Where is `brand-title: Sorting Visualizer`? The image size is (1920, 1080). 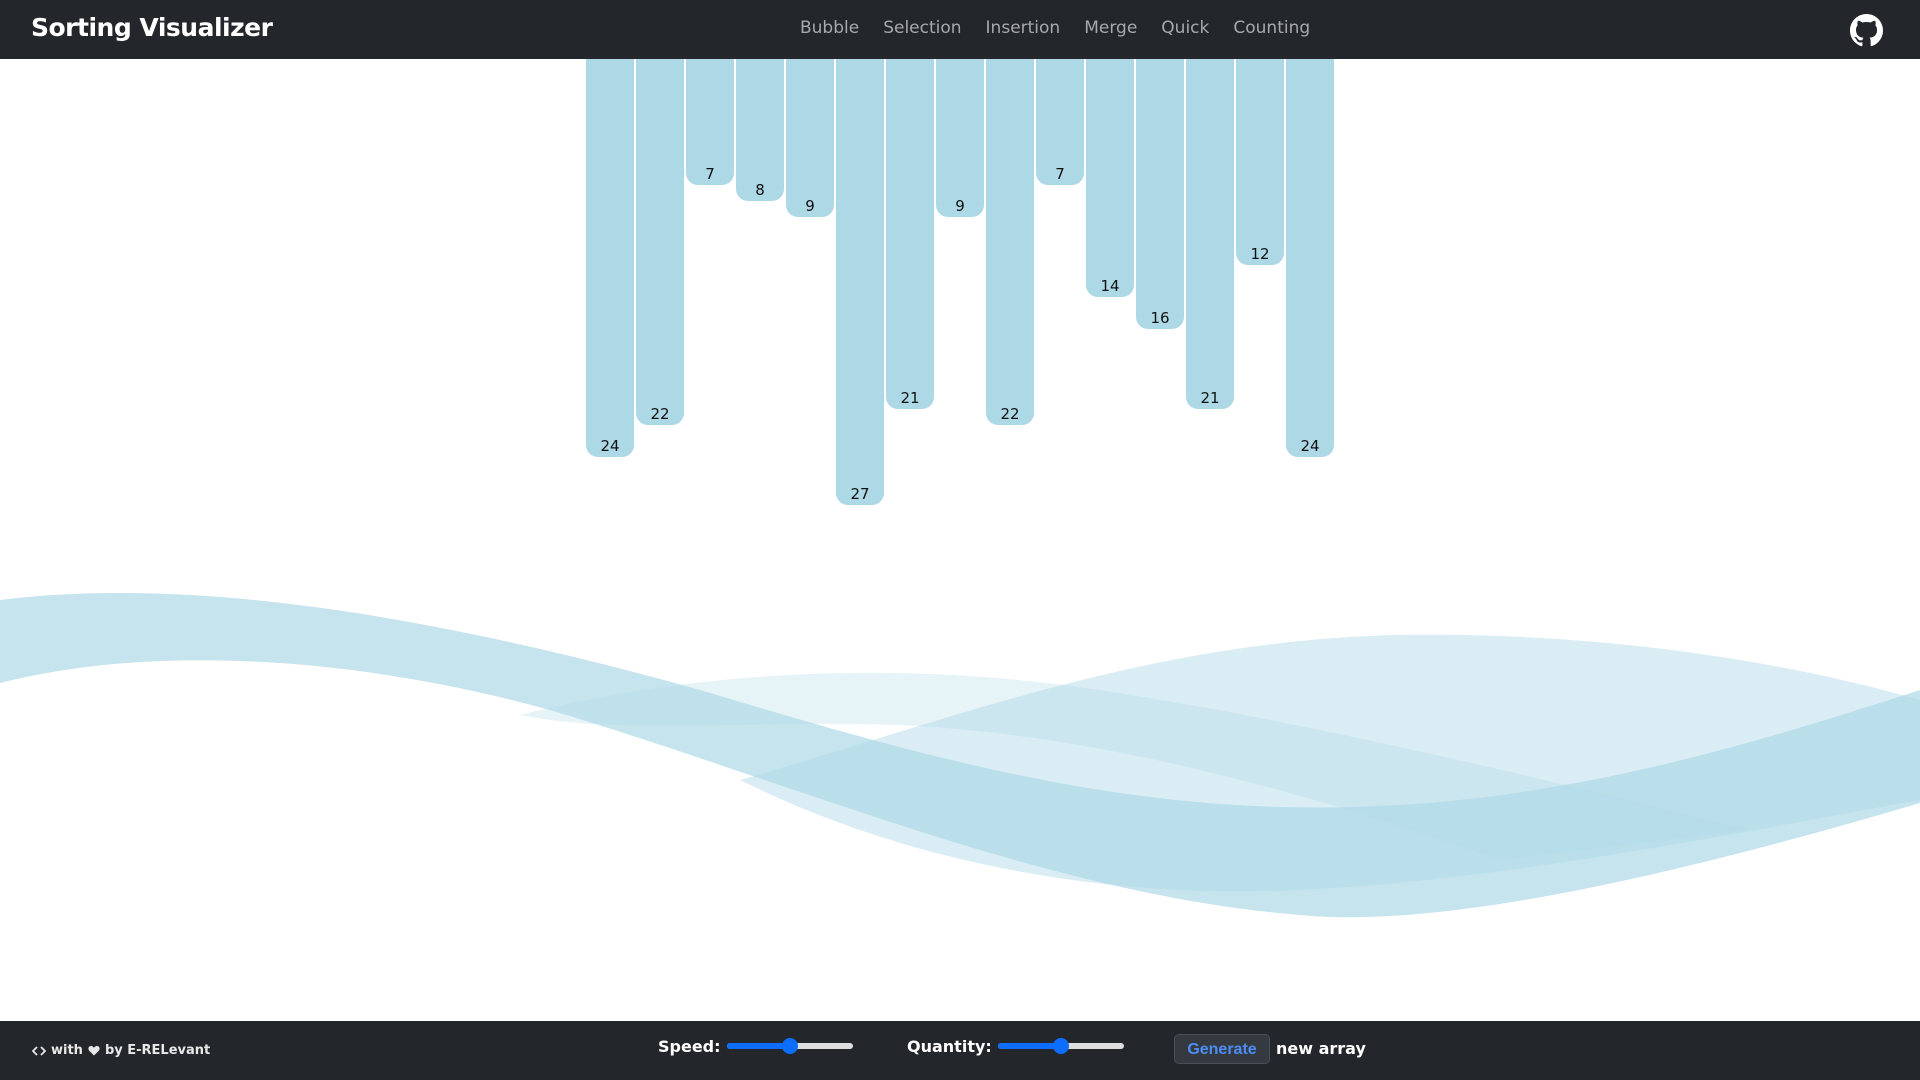
brand-title: Sorting Visualizer is located at coordinates (152, 27).